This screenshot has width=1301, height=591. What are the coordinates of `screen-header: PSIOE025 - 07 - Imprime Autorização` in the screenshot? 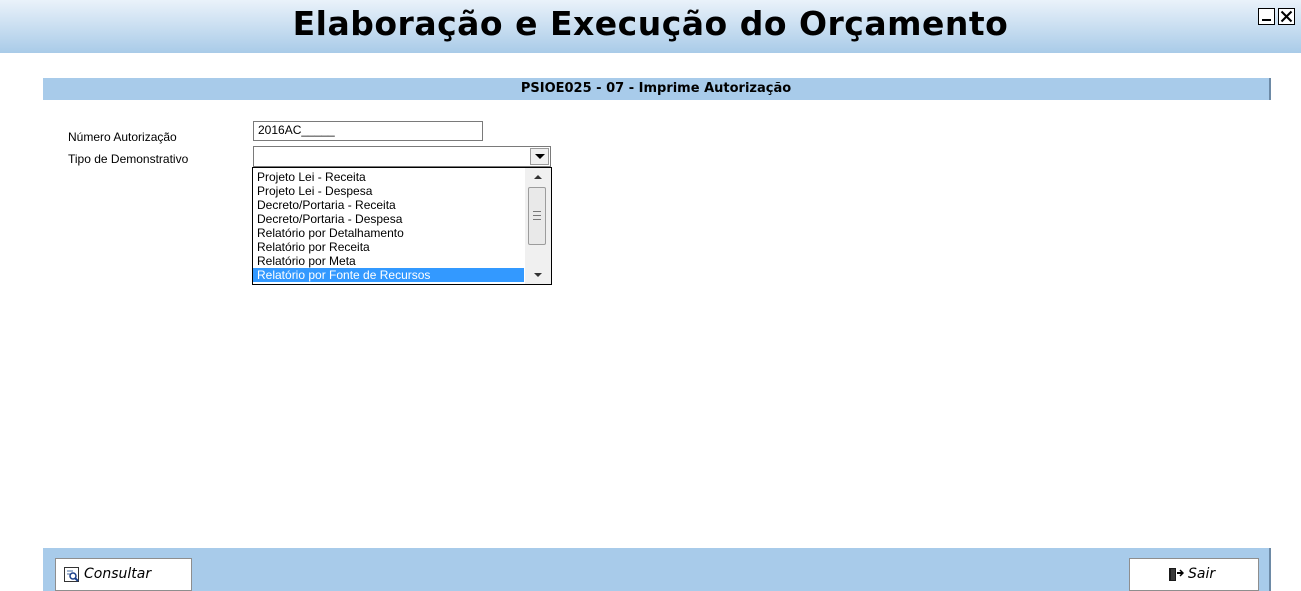 It's located at (657, 89).